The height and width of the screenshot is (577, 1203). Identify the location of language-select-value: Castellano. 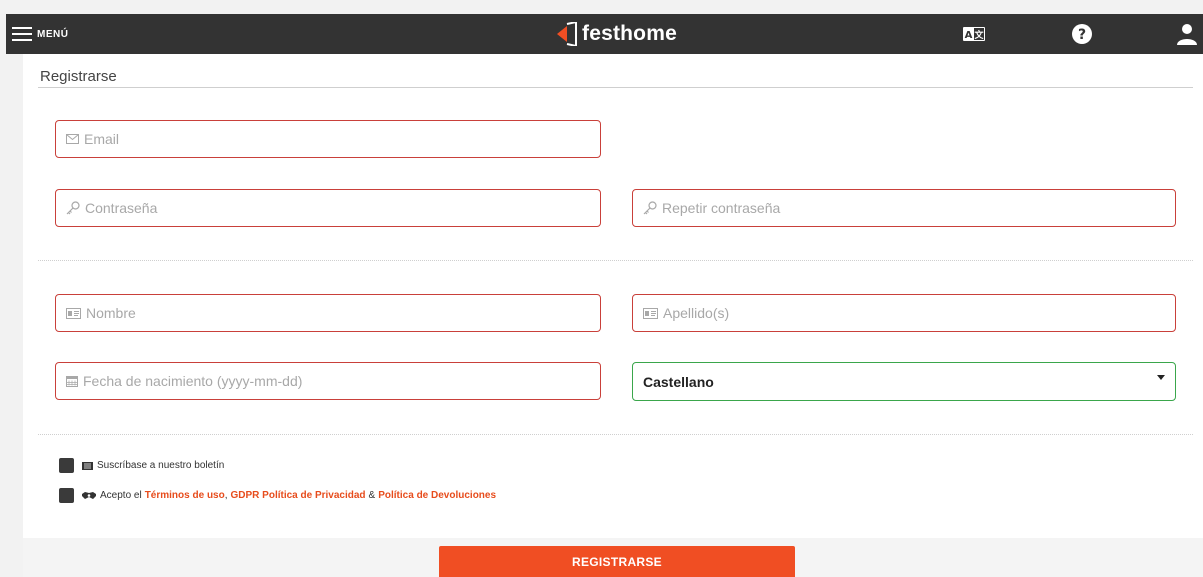
(678, 381).